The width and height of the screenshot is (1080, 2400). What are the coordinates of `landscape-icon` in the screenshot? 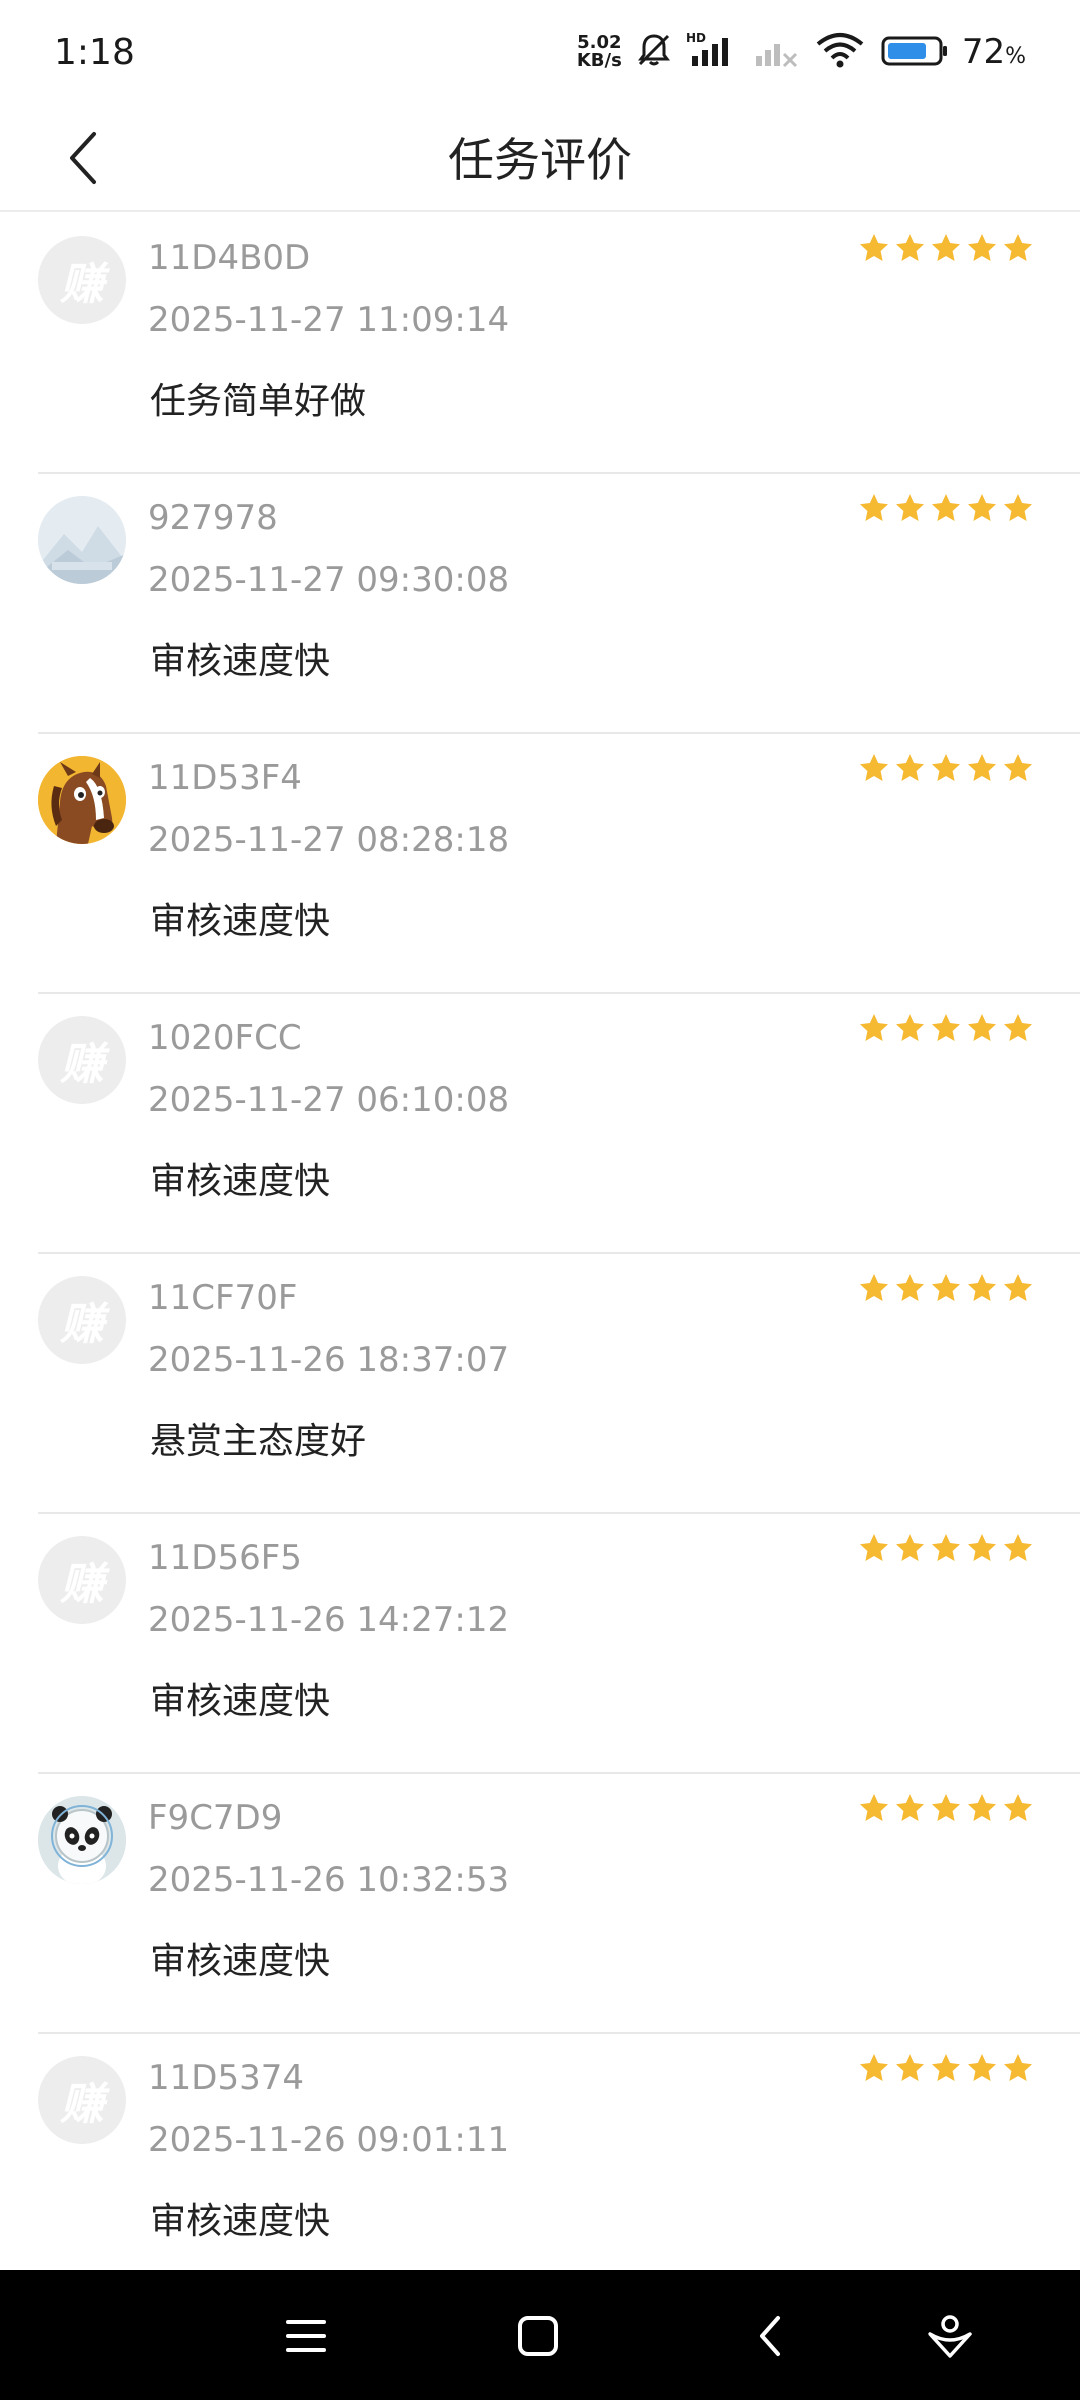 It's located at (82, 540).